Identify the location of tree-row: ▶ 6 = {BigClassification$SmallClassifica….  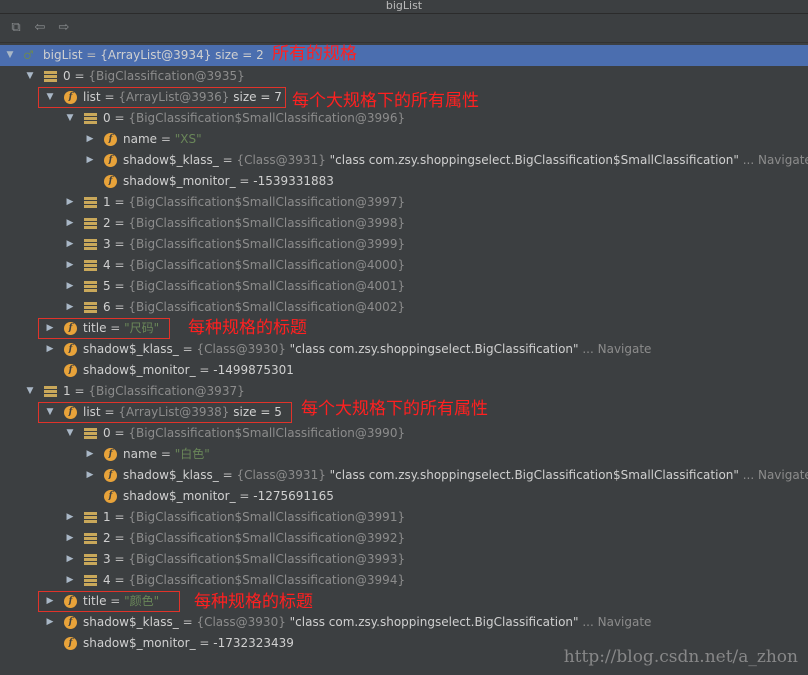
(404, 307).